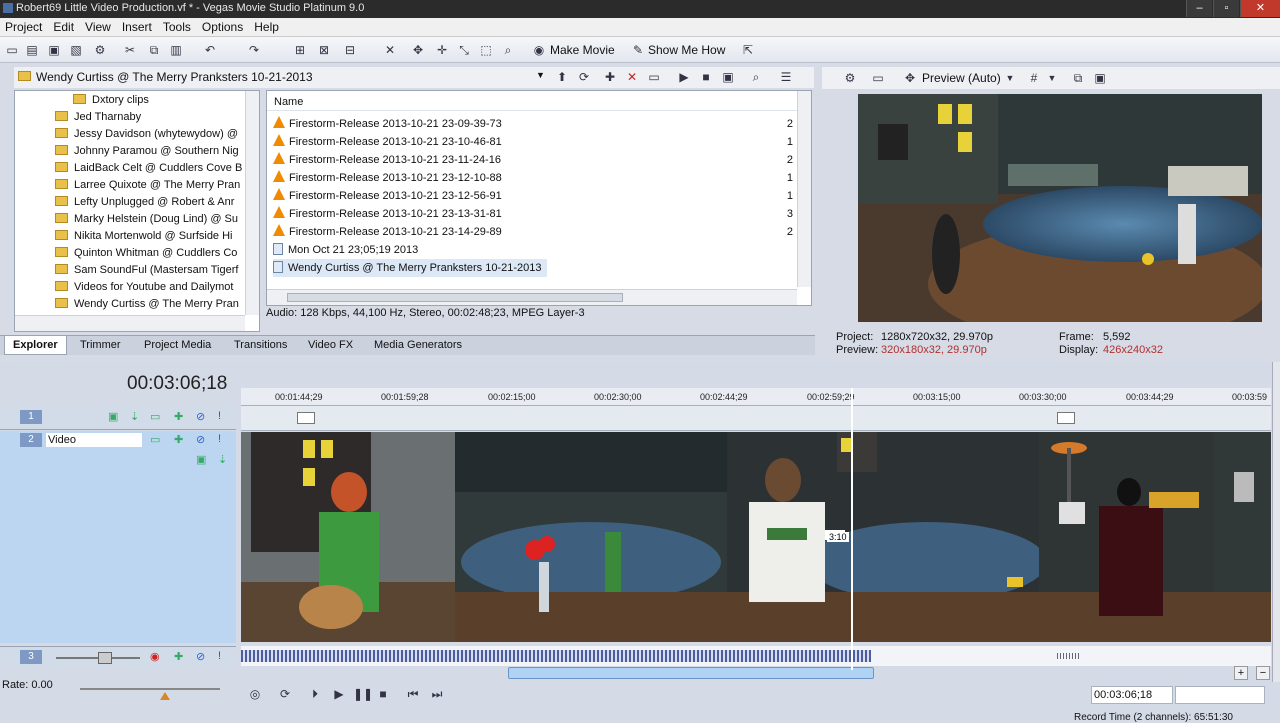  What do you see at coordinates (1034, 78) in the screenshot?
I see `overlays-icon: #` at bounding box center [1034, 78].